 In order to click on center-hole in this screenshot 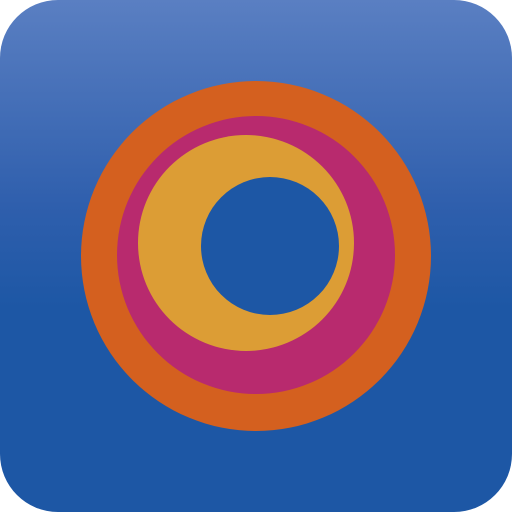, I will do `click(270, 246)`.